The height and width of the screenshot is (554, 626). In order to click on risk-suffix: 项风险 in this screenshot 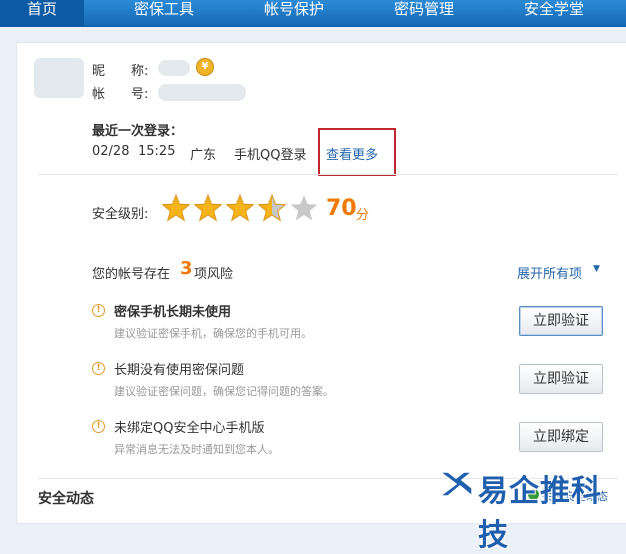, I will do `click(214, 274)`.